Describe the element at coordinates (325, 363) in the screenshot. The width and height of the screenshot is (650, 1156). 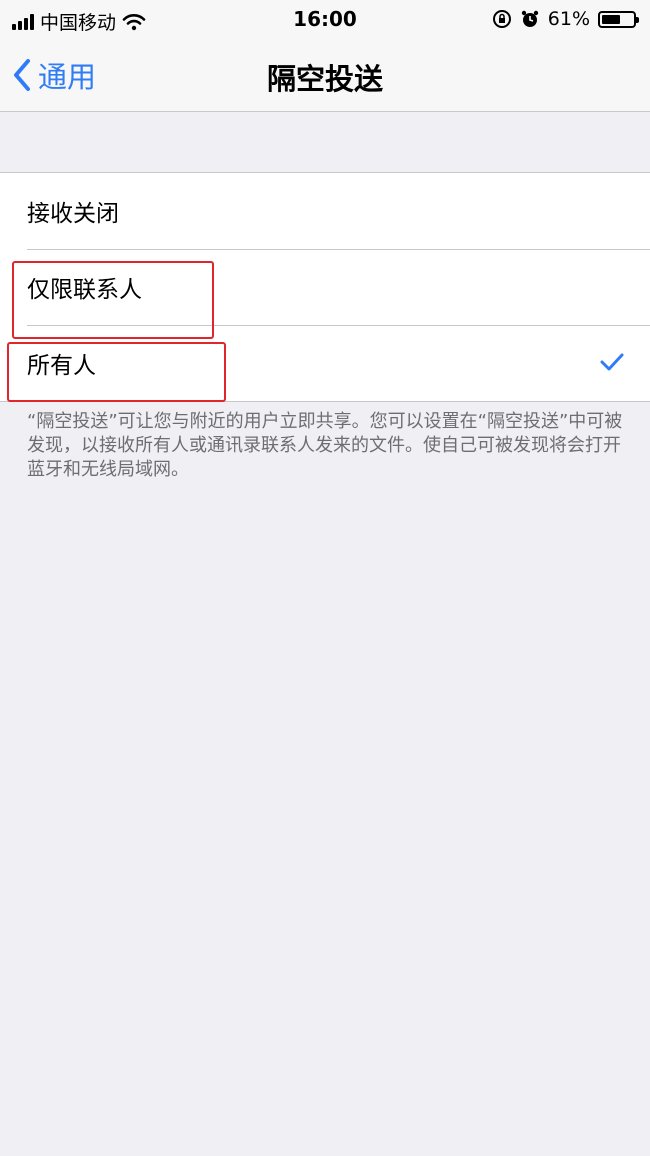
I see `option-everyone: 所有人` at that location.